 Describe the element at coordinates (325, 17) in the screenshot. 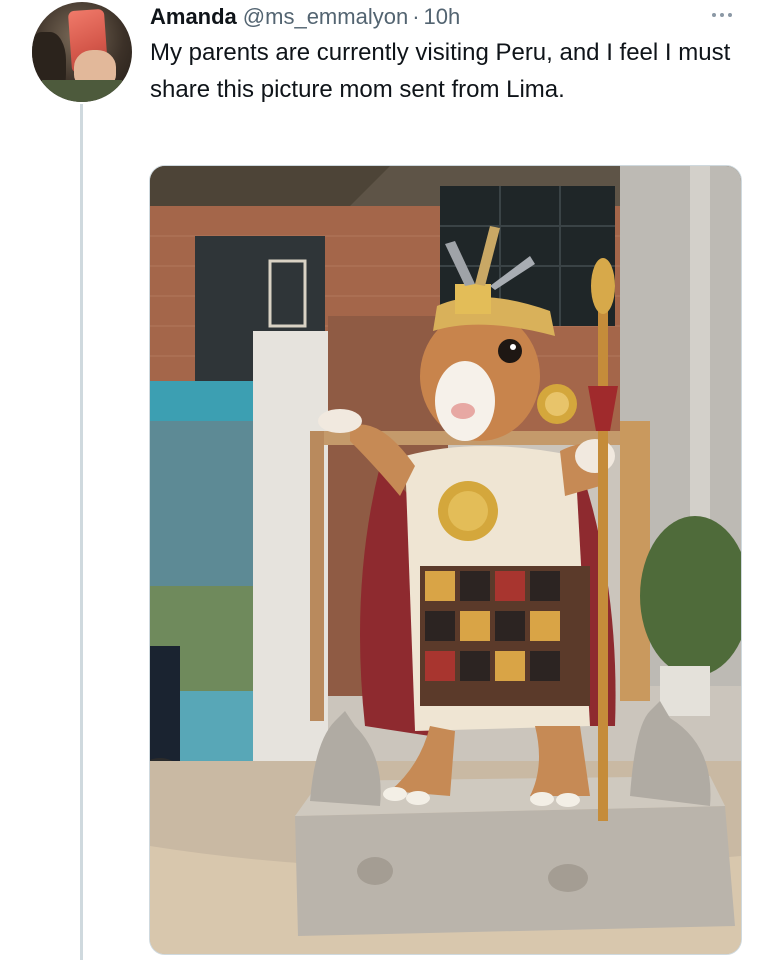

I see `user-handle: @ms_emmalyon` at that location.